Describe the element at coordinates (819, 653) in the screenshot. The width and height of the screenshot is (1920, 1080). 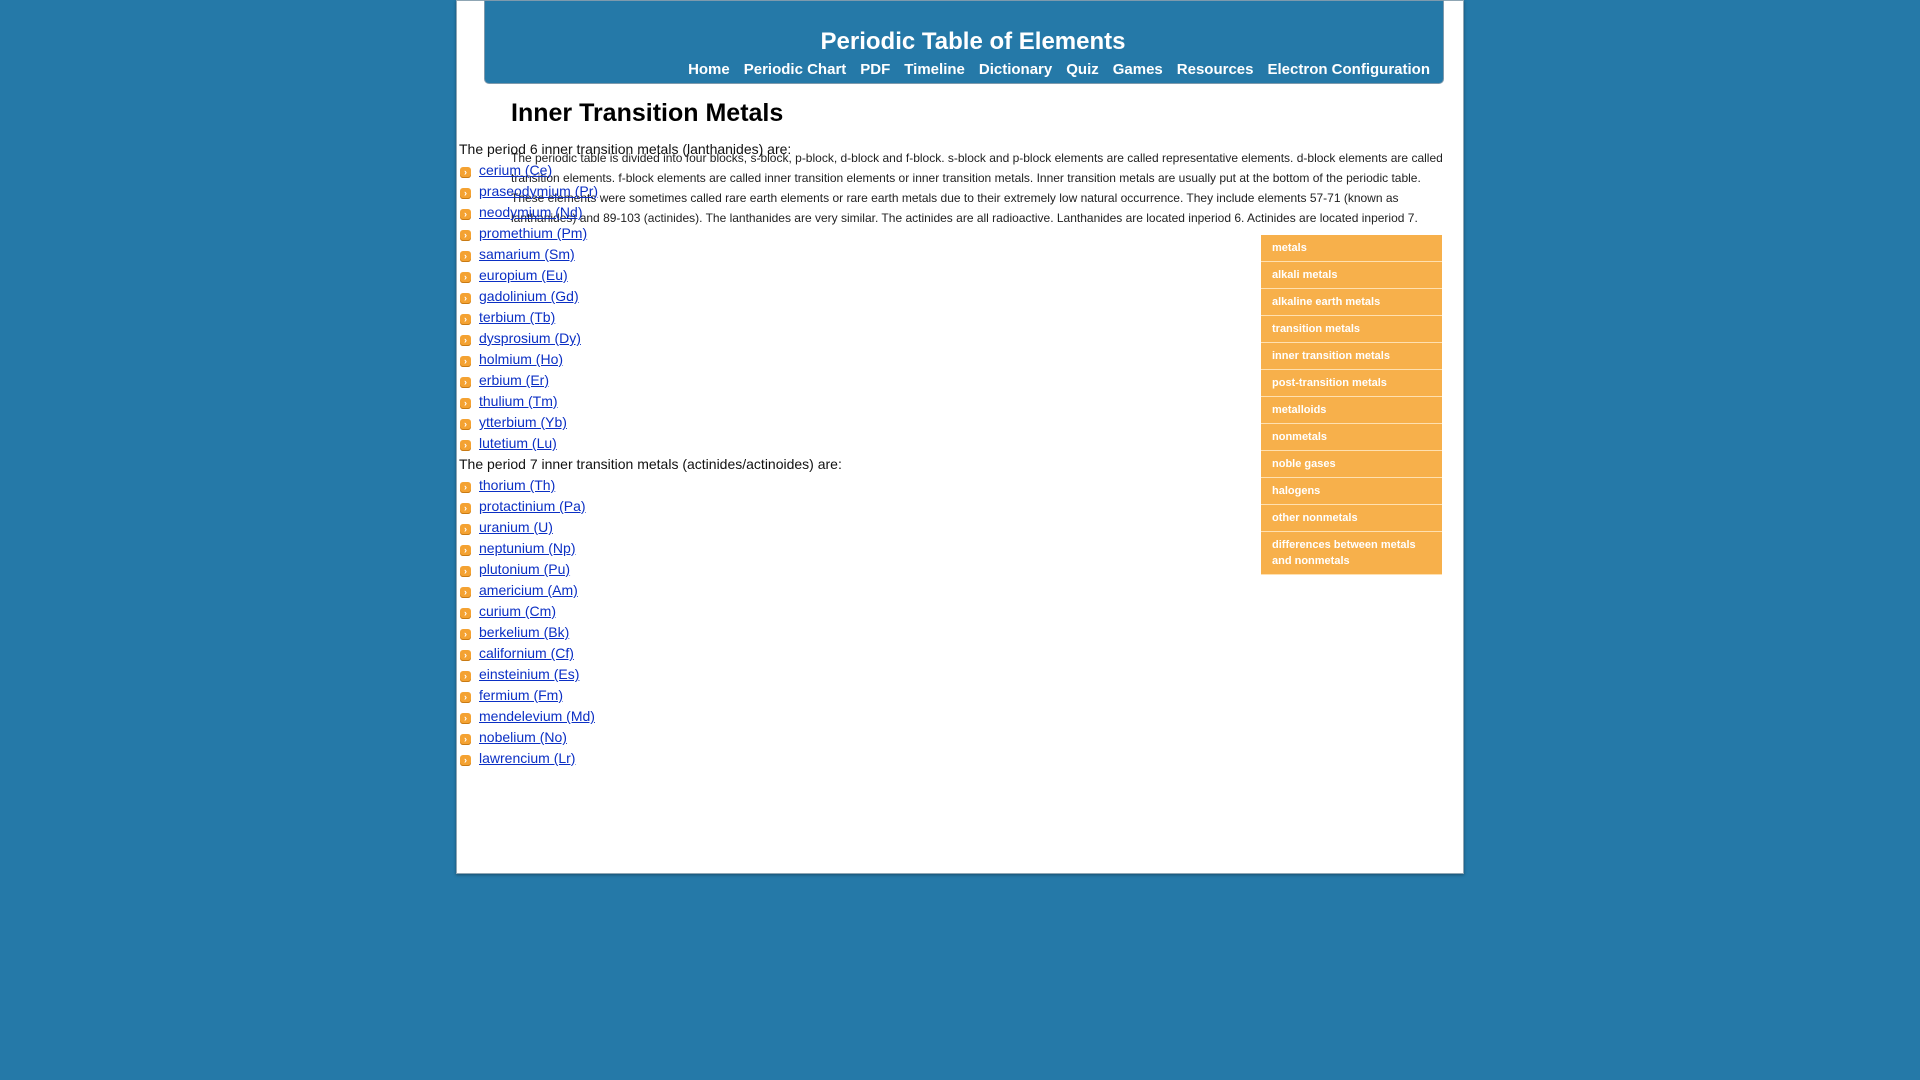
I see `list-item: › californium (Cf)` at that location.